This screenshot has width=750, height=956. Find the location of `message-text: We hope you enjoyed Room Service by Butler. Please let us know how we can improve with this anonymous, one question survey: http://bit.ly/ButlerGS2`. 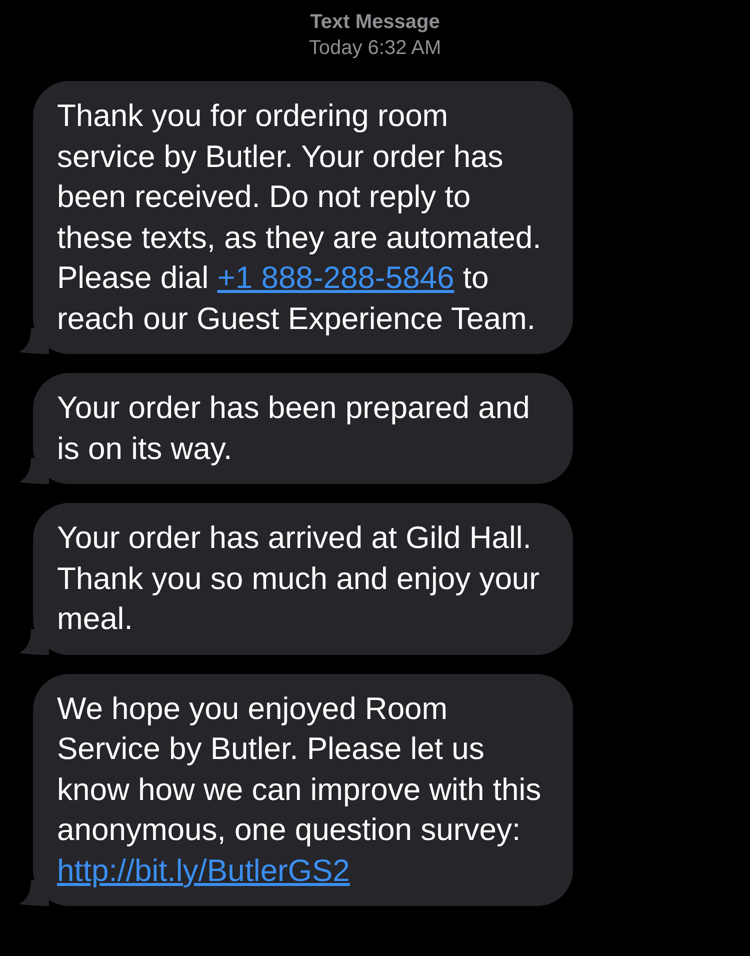

message-text: We hope you enjoyed Room Service by Butler. Please let us know how we can improve with this anonymous, one question survey: http://bit.ly/ButlerGS2 is located at coordinates (299, 790).